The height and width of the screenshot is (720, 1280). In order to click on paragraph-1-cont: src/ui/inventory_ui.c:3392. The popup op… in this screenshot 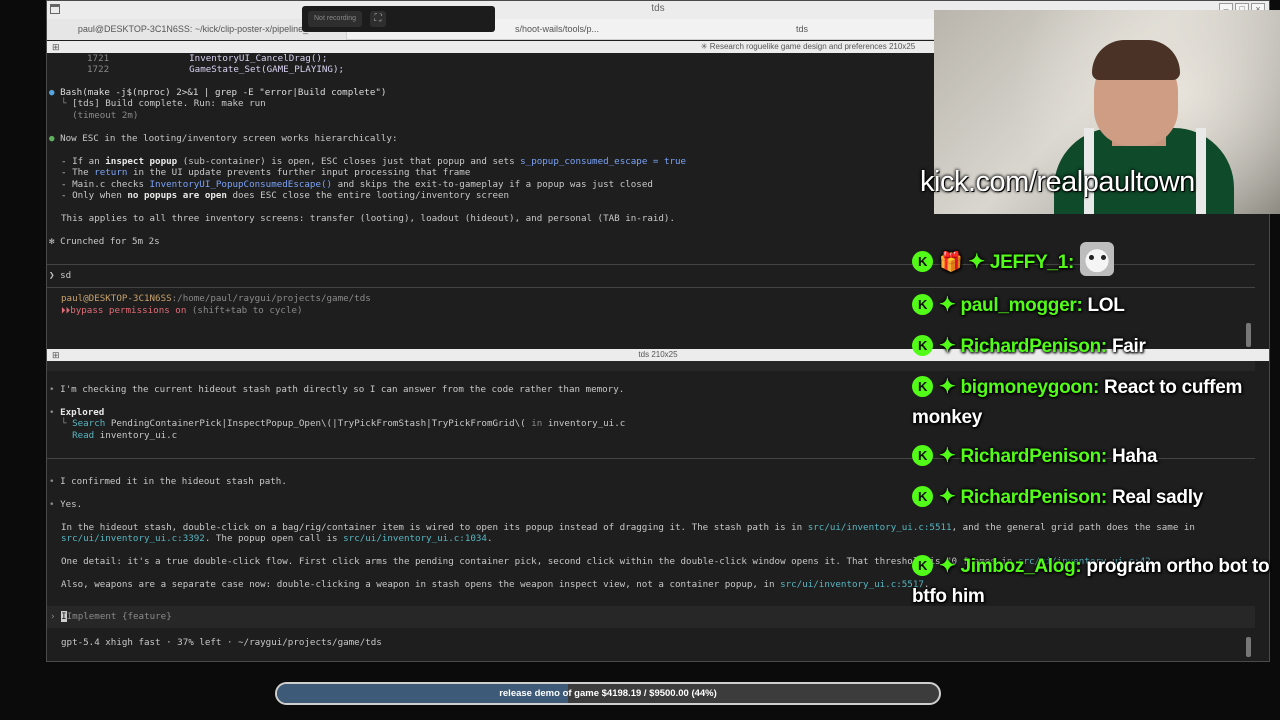, I will do `click(277, 538)`.